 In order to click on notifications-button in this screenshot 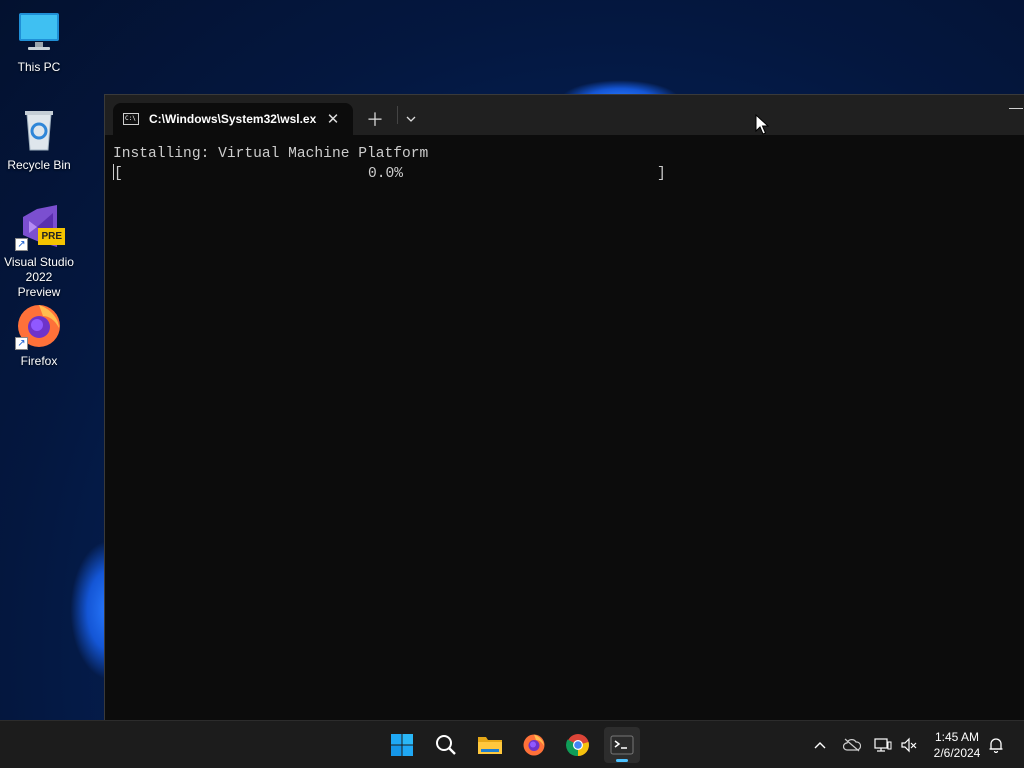, I will do `click(996, 745)`.